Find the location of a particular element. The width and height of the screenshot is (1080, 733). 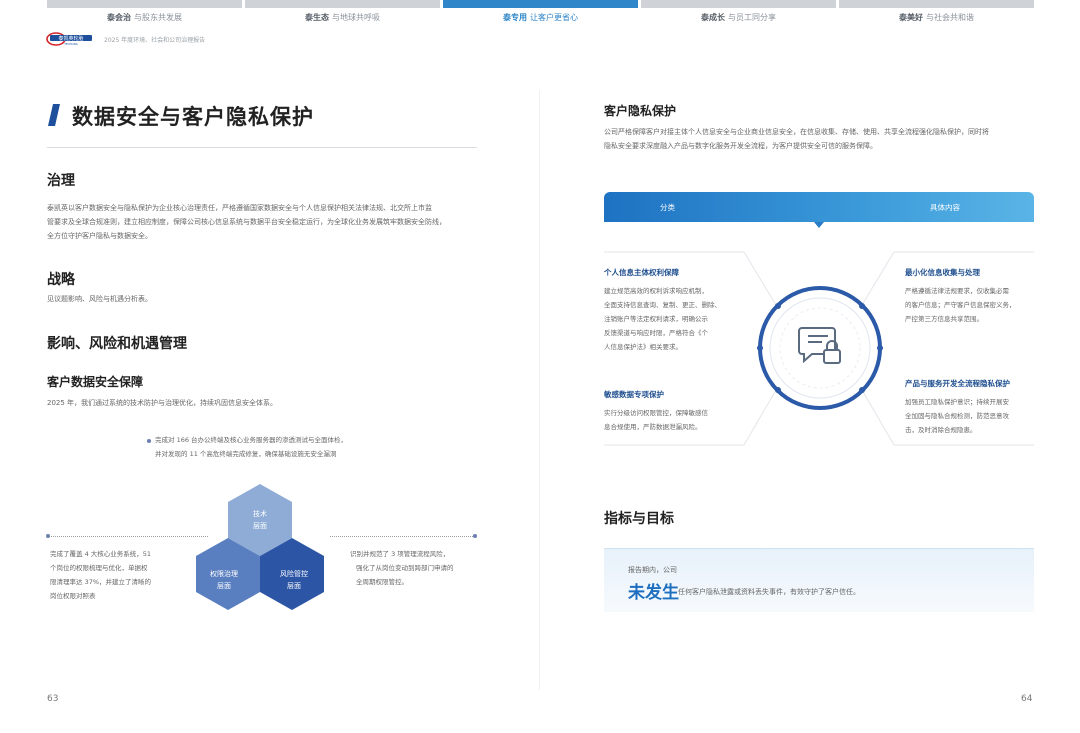

hex-right-label: 层面 is located at coordinates (294, 586).